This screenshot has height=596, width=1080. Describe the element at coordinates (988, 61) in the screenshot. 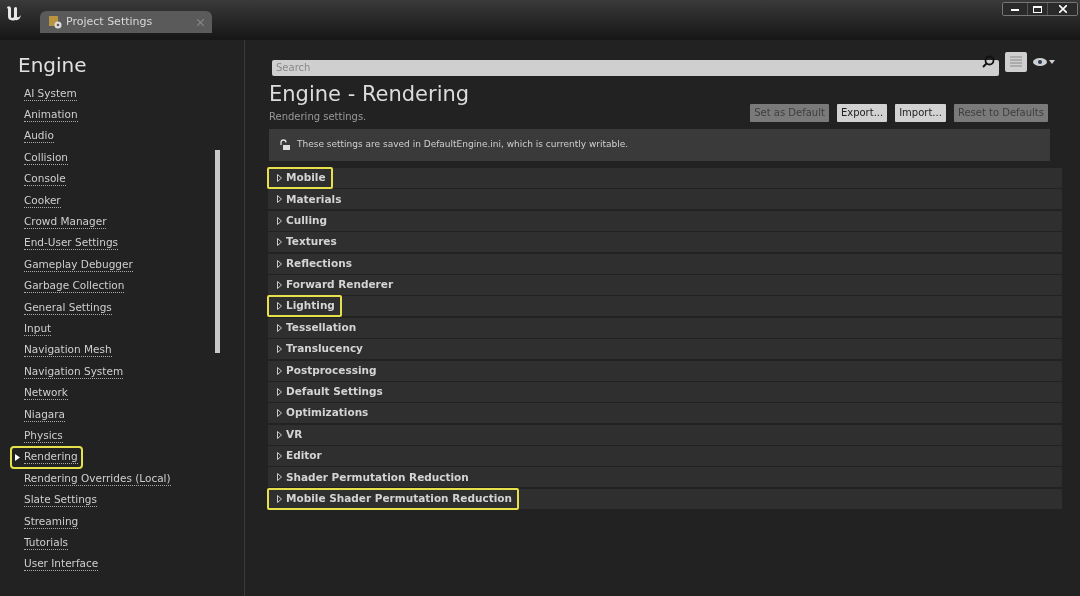

I see `search-icon` at that location.